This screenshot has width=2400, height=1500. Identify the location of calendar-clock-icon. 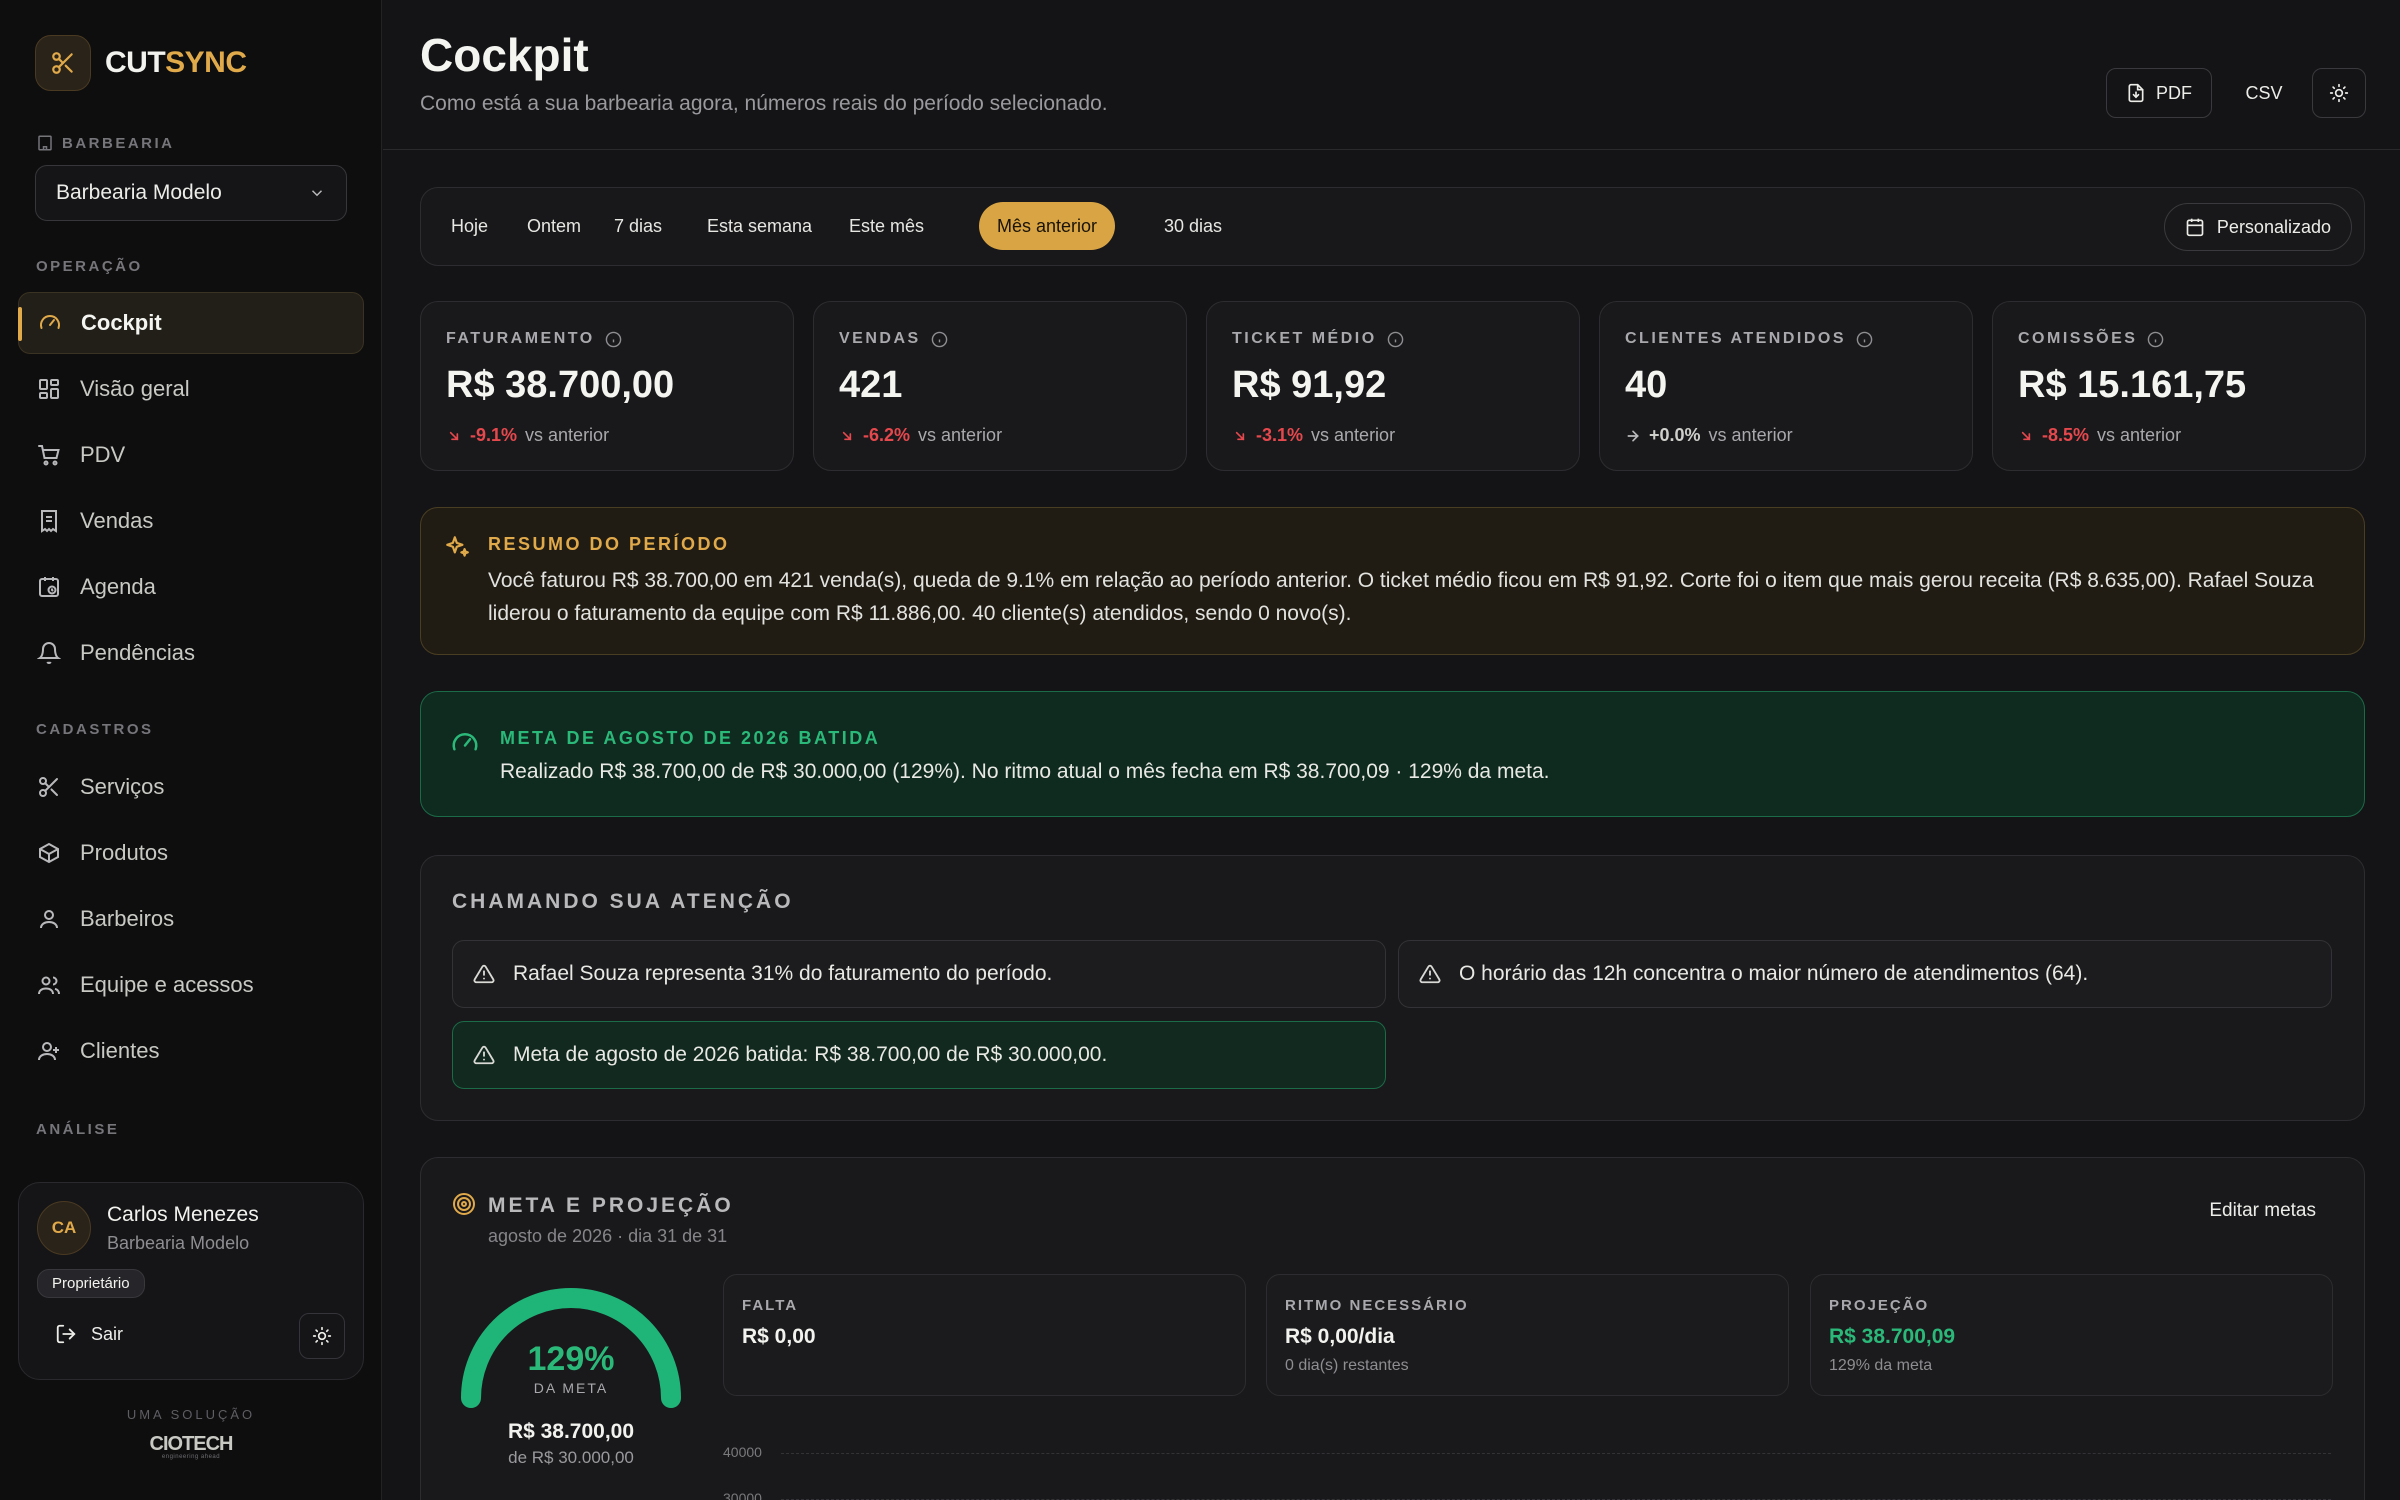
(49, 587).